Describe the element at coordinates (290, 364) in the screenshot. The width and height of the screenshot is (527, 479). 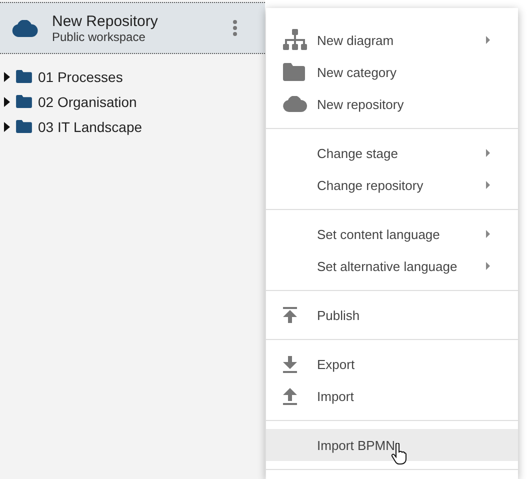
I see `download-icon` at that location.